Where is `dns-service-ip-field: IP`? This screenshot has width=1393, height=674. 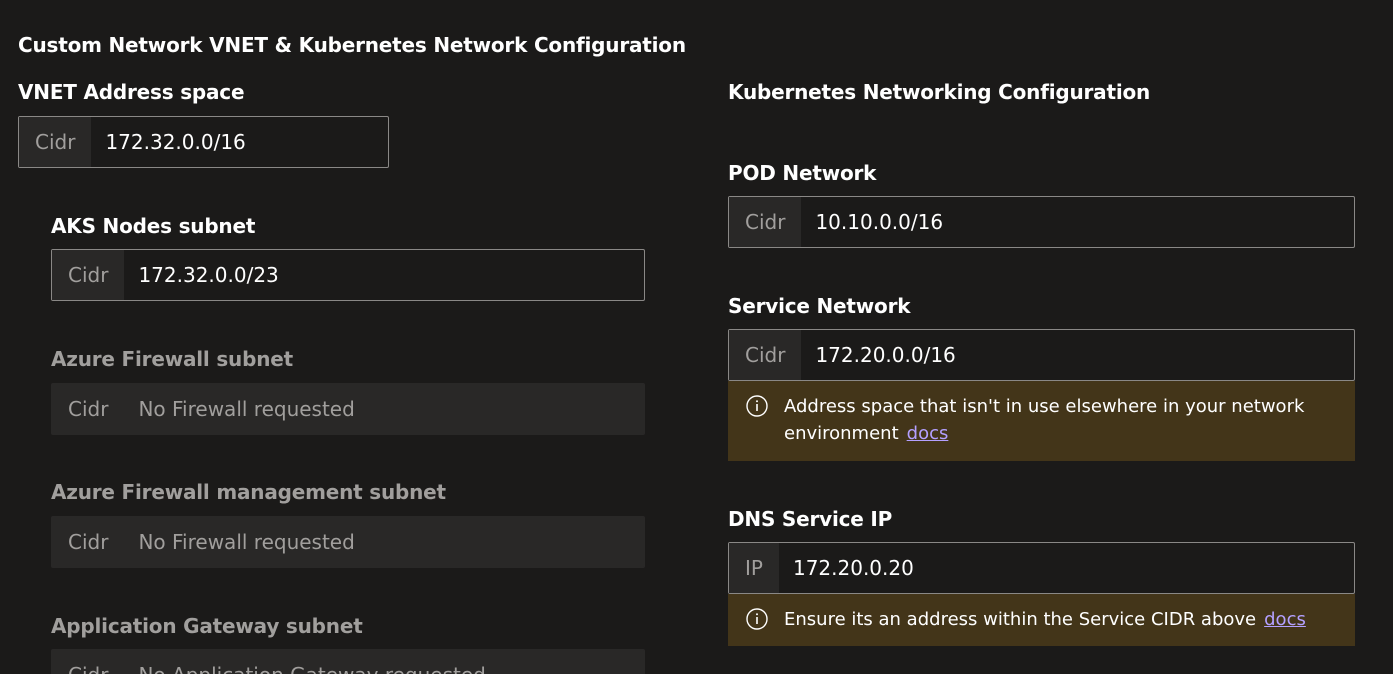
dns-service-ip-field: IP is located at coordinates (1041, 568).